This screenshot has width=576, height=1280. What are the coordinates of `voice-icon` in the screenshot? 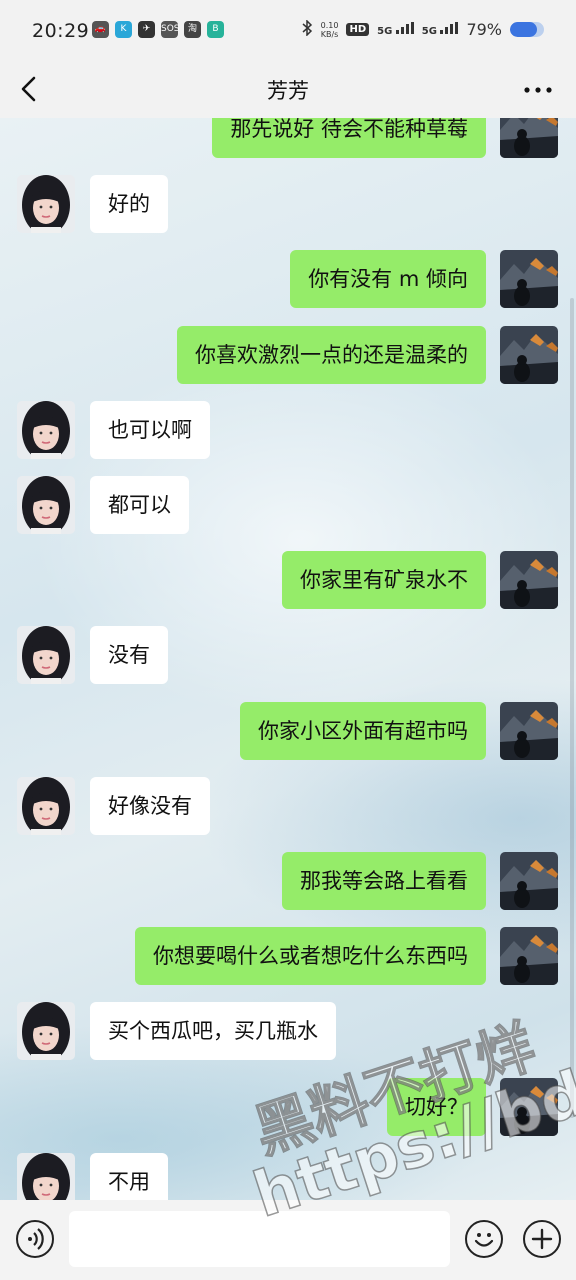 It's located at (36, 1239).